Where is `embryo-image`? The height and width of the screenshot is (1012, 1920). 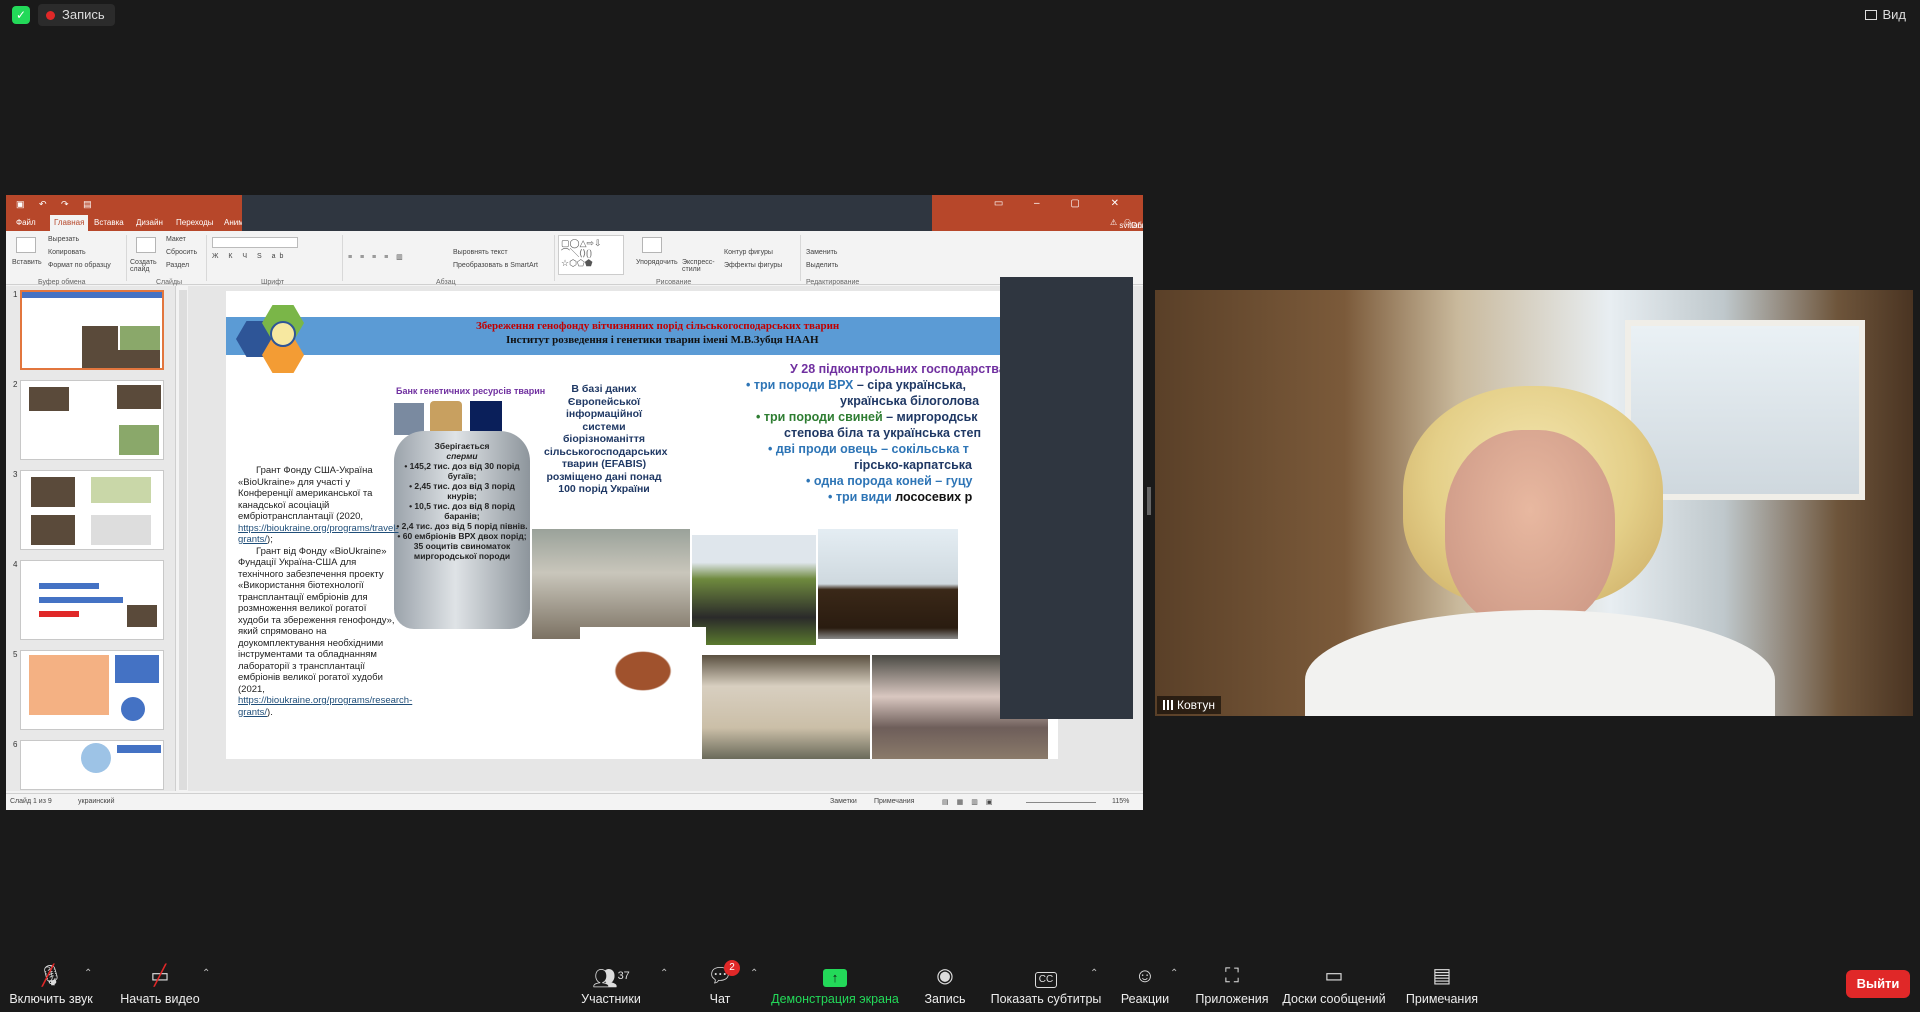 embryo-image is located at coordinates (446, 418).